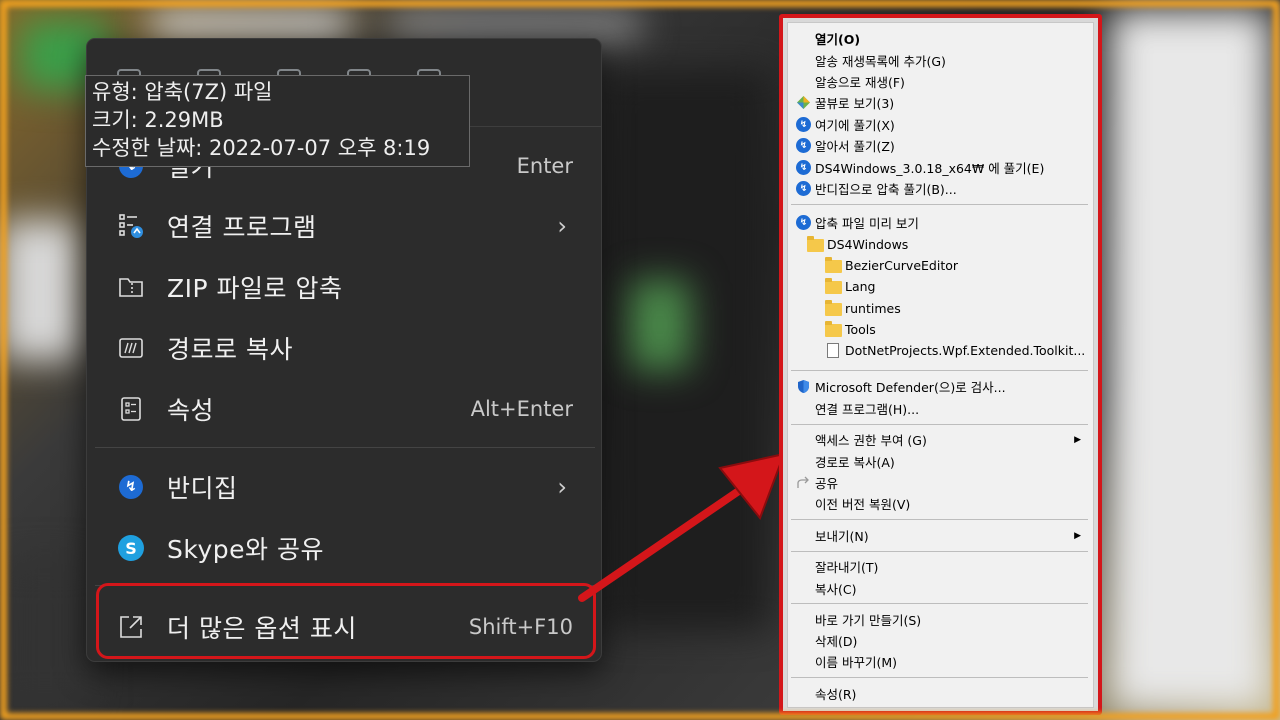 The height and width of the screenshot is (720, 1280). What do you see at coordinates (803, 102) in the screenshot?
I see `honeyview-icon` at bounding box center [803, 102].